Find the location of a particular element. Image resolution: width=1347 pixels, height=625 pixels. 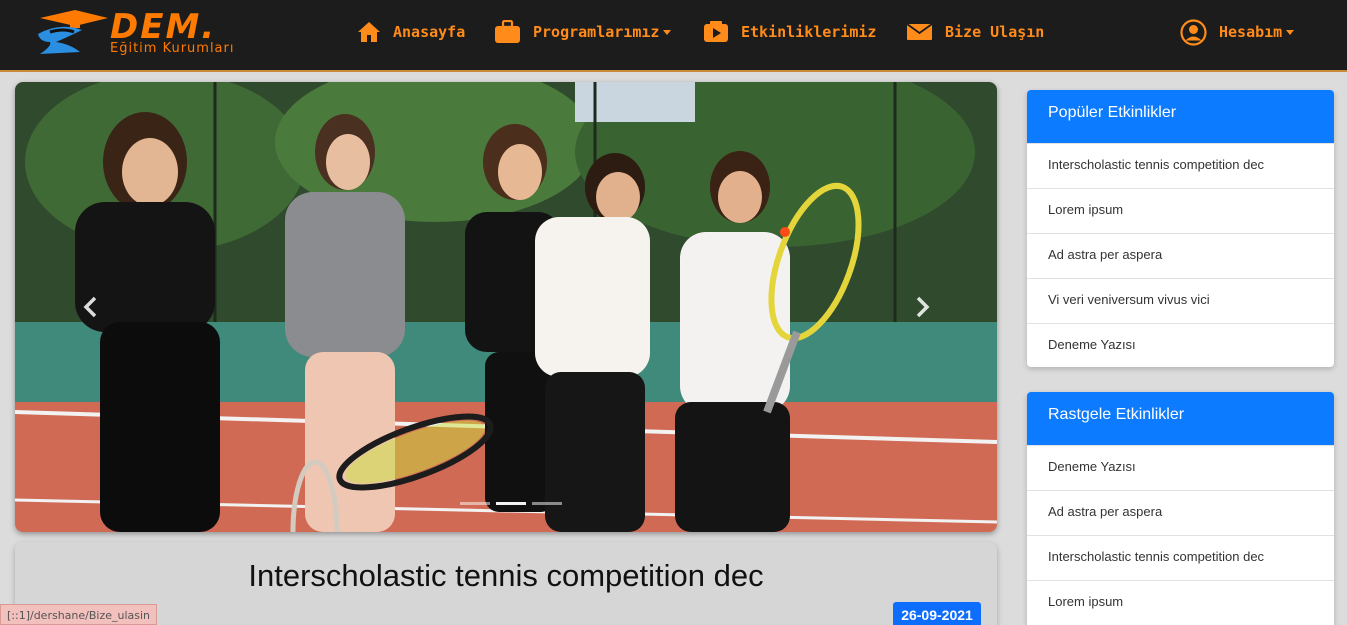

chevron-left-icon is located at coordinates (90, 307).